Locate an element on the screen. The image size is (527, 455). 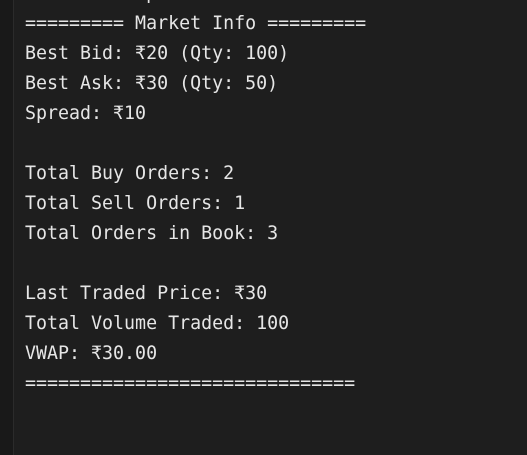
market-info-header: ========= Market Info ========= is located at coordinates (196, 23).